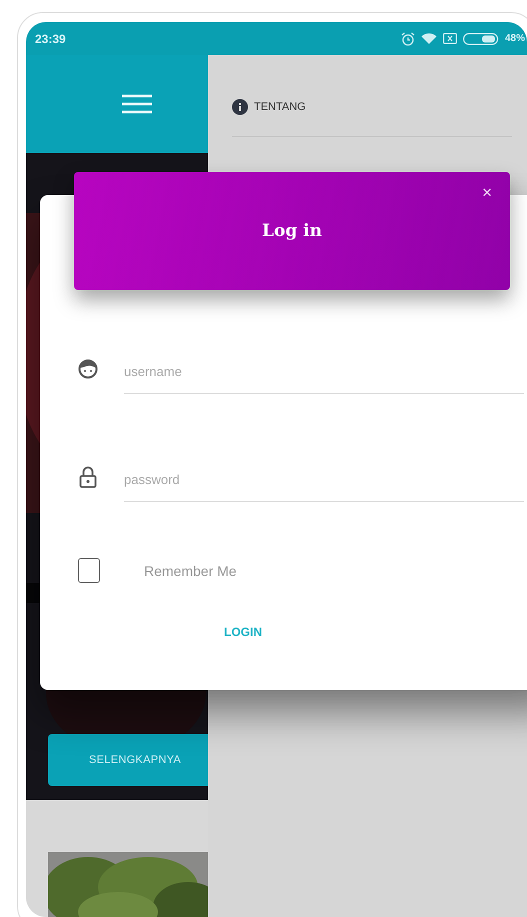  Describe the element at coordinates (449, 38) in the screenshot. I see `sim-icon` at that location.